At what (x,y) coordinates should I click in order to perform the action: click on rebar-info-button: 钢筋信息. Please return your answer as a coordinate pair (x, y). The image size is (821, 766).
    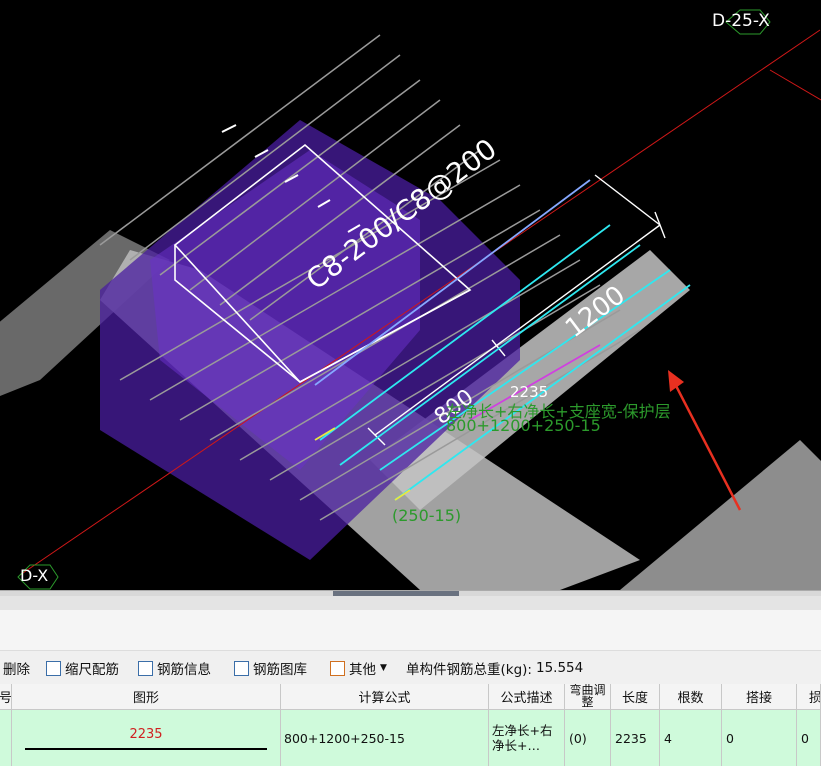
    Looking at the image, I should click on (174, 668).